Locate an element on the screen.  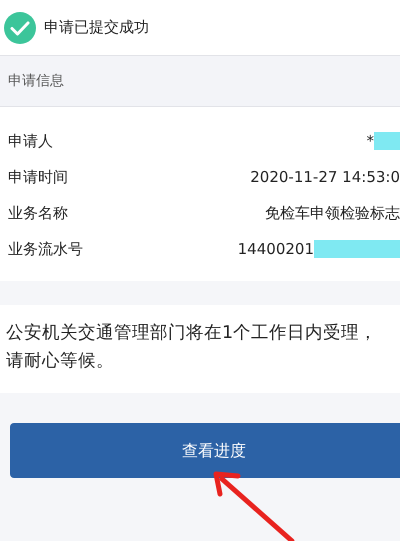
notice-text: 公安机关交通管理部门将在1个工作日内受理，请耐心等候。 is located at coordinates (192, 347).